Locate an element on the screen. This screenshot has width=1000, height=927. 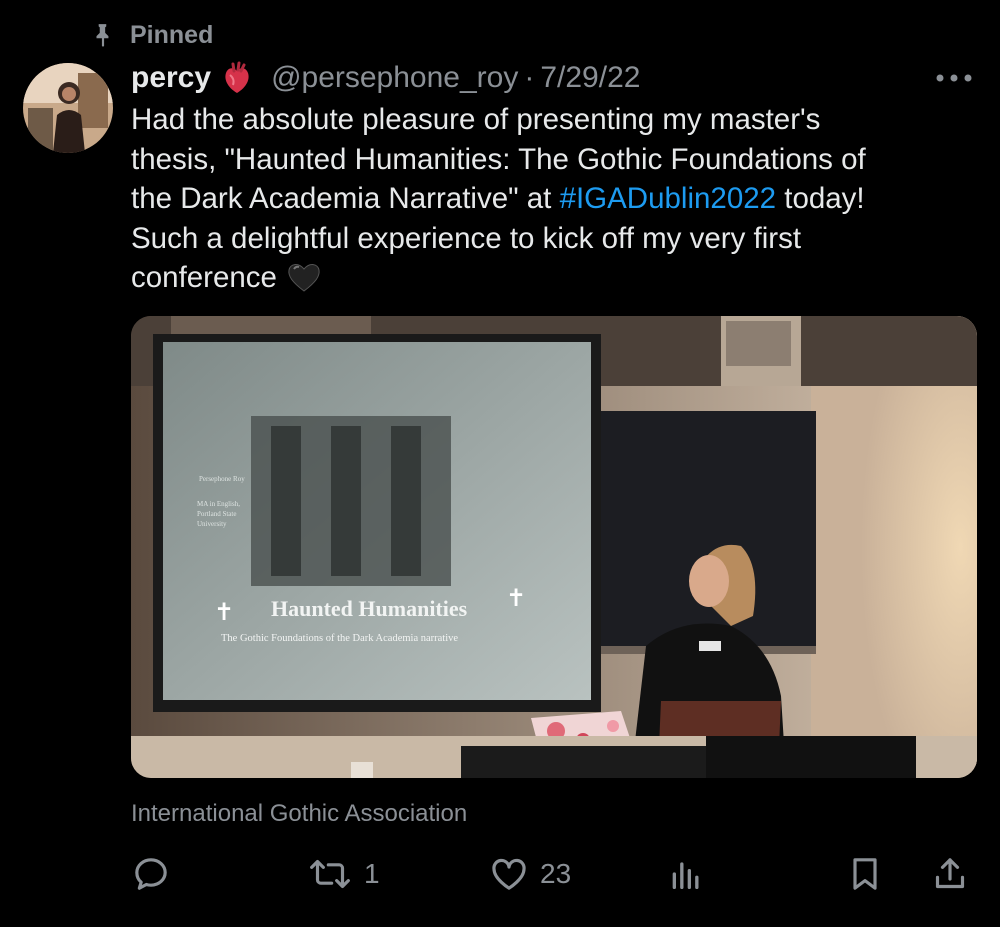
pinned-label: Pinned is located at coordinates (172, 34).